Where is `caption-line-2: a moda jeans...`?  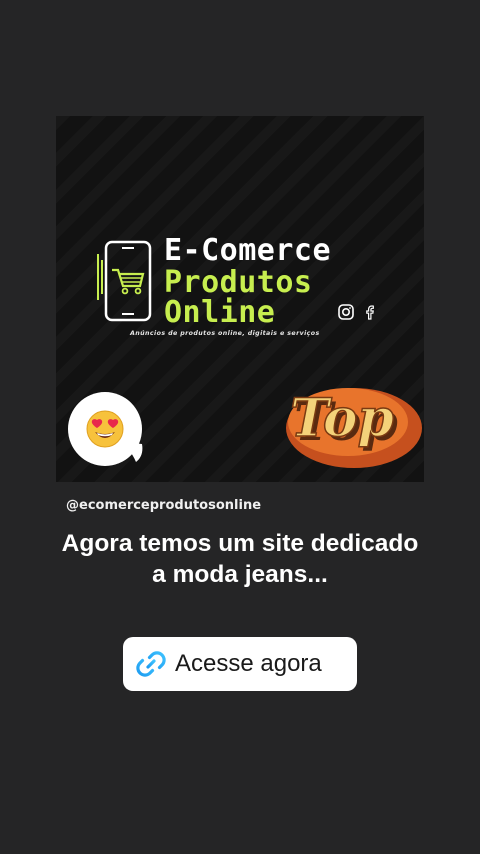
caption-line-2: a moda jeans... is located at coordinates (240, 574).